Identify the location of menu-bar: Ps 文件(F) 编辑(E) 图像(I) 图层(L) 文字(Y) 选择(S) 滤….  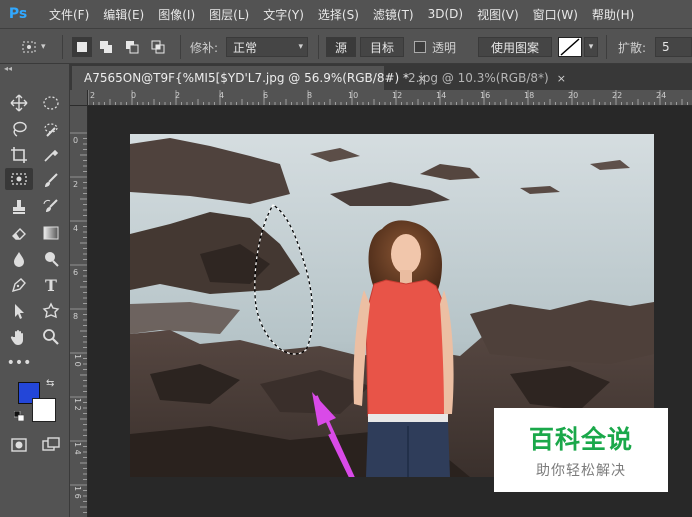
(346, 14).